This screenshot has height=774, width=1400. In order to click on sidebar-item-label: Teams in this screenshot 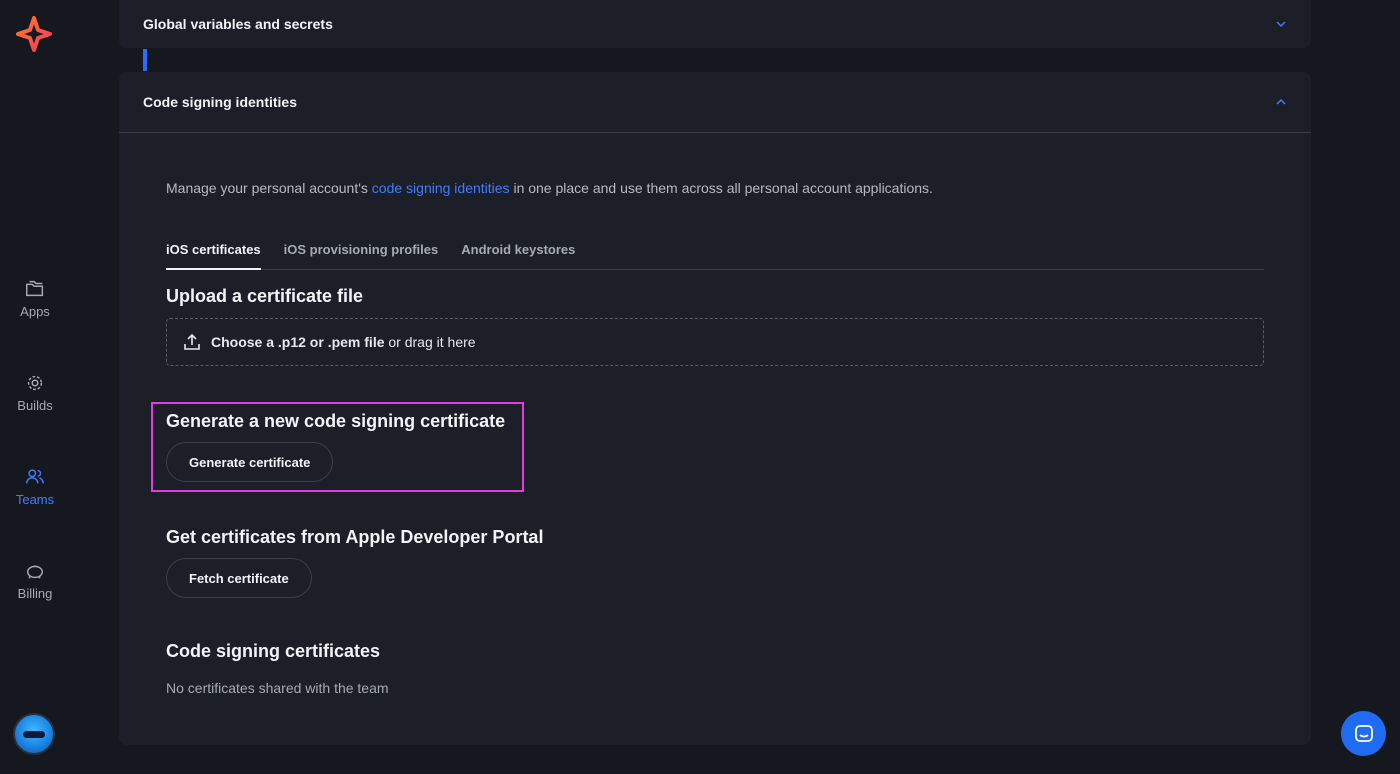, I will do `click(35, 499)`.